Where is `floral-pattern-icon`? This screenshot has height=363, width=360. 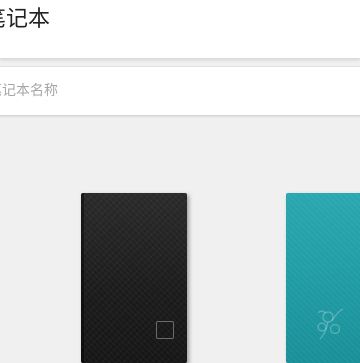
floral-pattern-icon is located at coordinates (330, 324).